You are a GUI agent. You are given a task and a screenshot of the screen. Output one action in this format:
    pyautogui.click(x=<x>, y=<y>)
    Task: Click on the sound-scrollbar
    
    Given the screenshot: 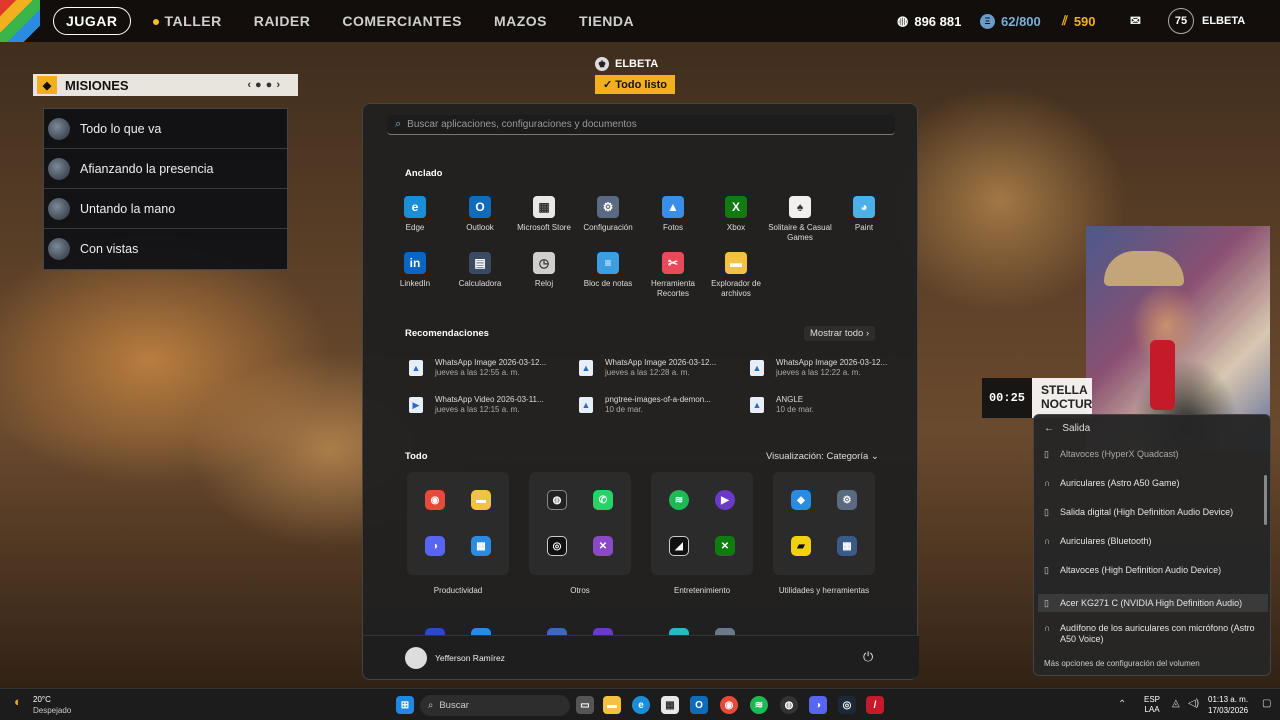 What is the action you would take?
    pyautogui.click(x=1265, y=500)
    